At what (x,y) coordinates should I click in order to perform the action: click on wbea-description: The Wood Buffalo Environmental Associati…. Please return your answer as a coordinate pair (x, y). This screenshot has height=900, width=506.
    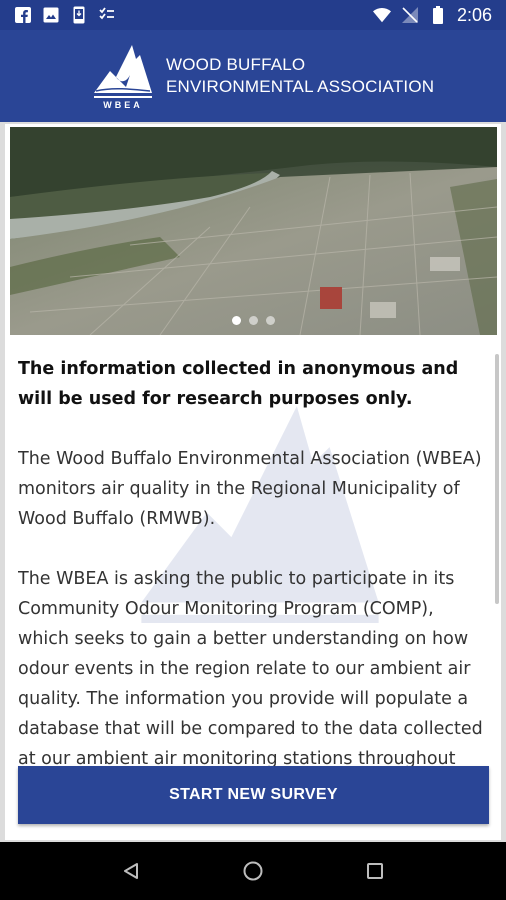
    Looking at the image, I should click on (250, 489).